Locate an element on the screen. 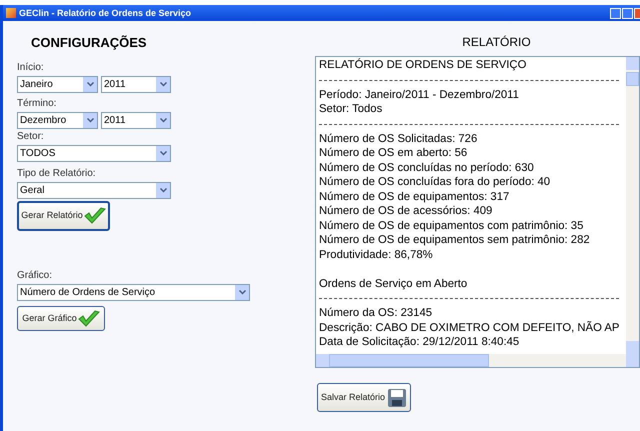 Image resolution: width=640 pixels, height=431 pixels. report-line: Número de OS concluídas fora do período: 40 is located at coordinates (435, 182).